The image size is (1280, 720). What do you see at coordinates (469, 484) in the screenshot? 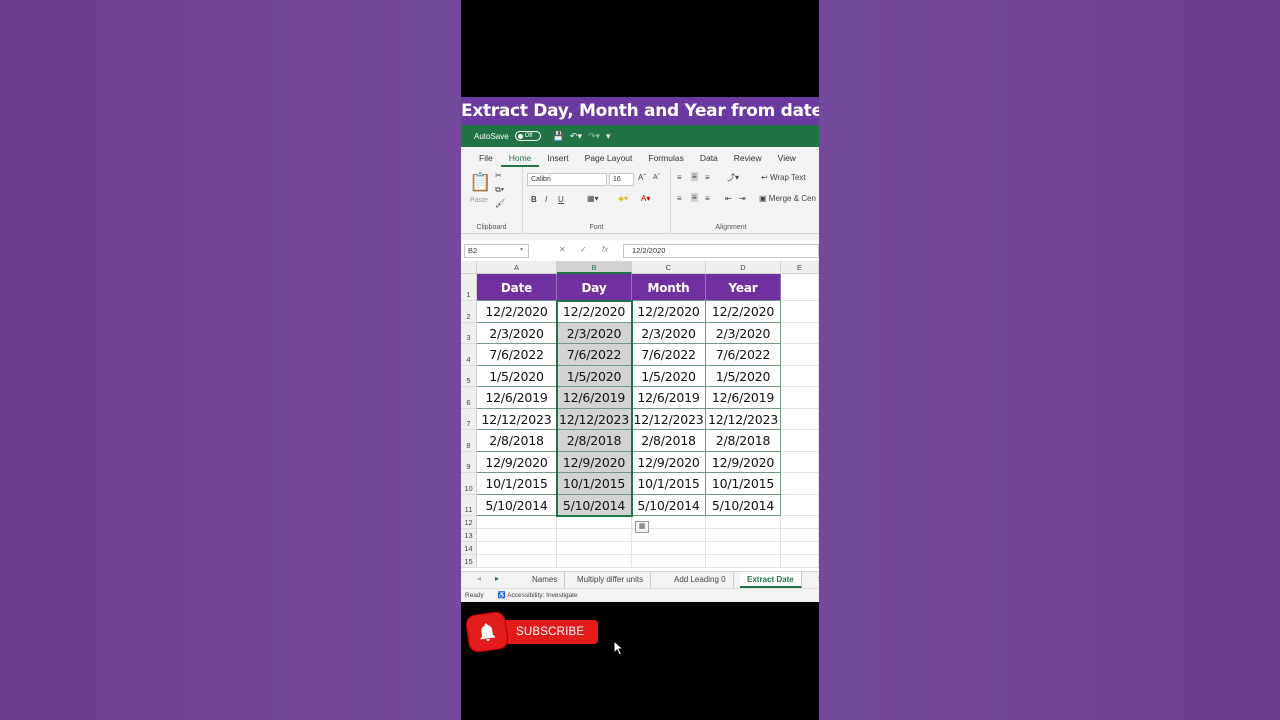
I see `row-header-10: 10` at bounding box center [469, 484].